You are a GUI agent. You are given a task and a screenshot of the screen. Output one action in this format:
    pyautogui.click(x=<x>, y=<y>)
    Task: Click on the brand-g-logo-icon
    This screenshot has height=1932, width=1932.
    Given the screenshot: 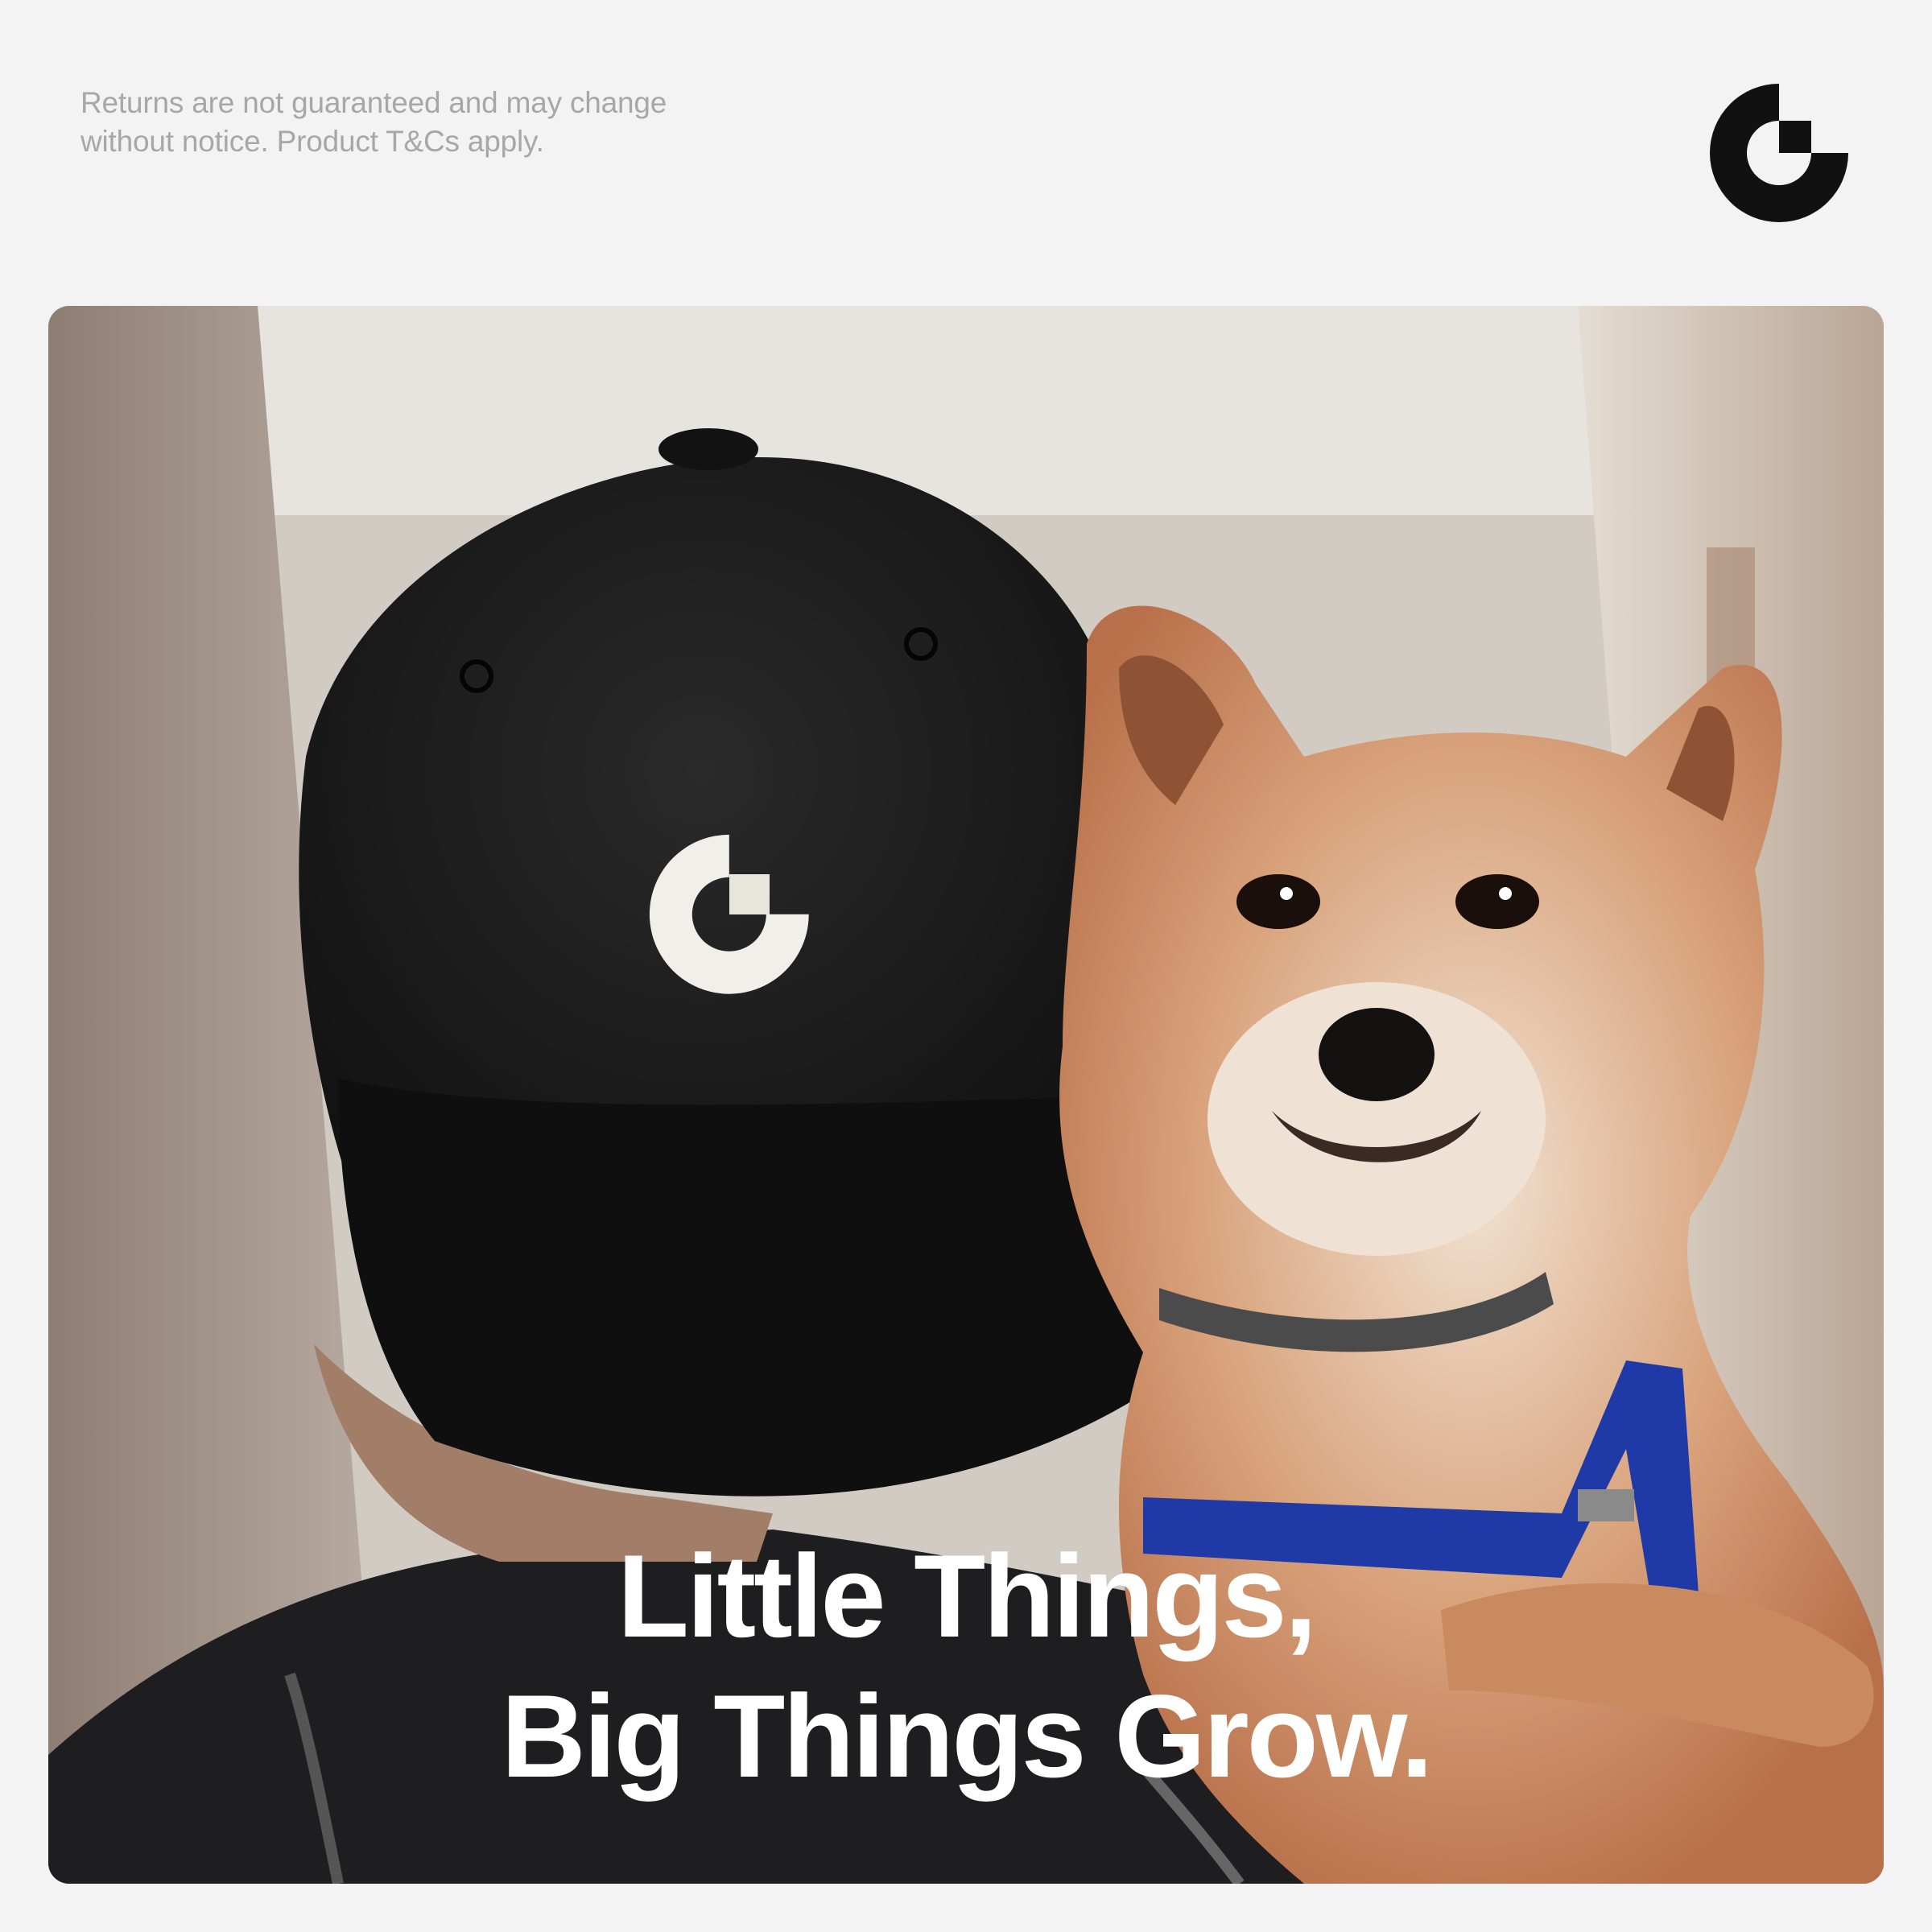 What is the action you would take?
    pyautogui.click(x=1779, y=153)
    